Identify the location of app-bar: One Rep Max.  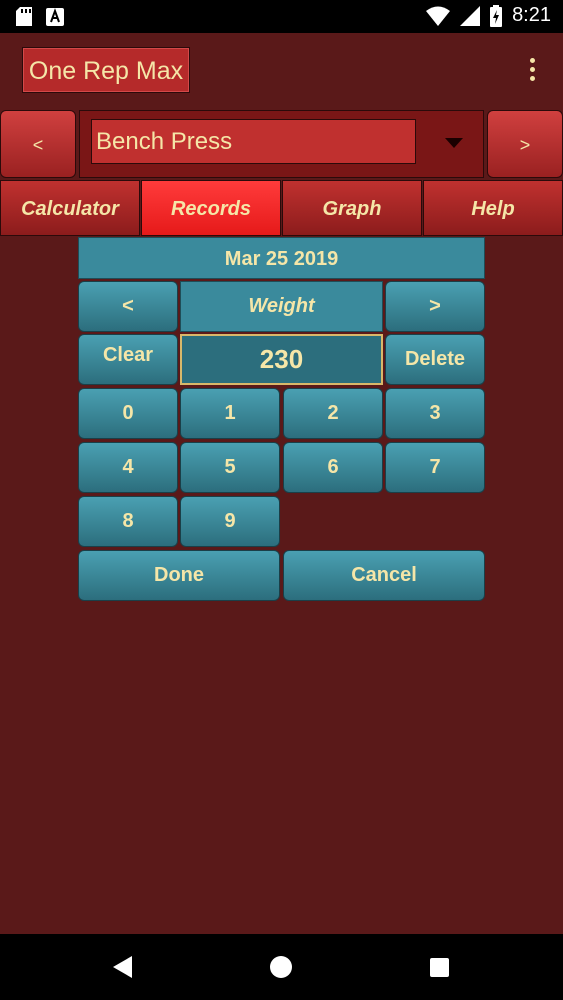
(281, 70).